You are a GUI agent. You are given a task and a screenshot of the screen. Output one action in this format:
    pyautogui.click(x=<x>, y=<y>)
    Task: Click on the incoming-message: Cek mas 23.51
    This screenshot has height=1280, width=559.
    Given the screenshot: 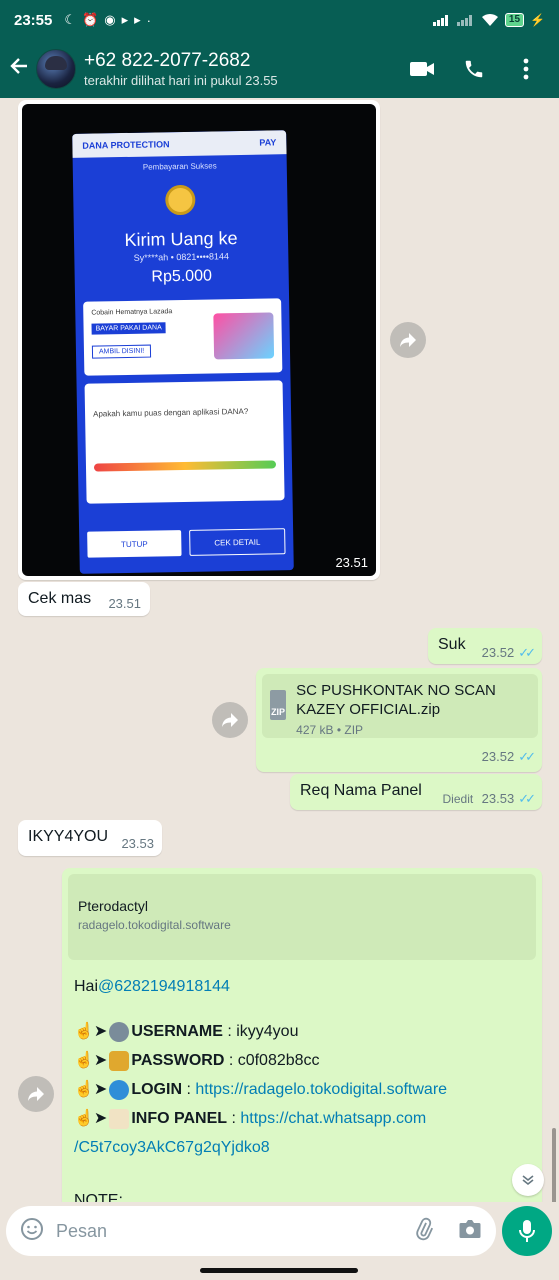 What is the action you would take?
    pyautogui.click(x=84, y=599)
    